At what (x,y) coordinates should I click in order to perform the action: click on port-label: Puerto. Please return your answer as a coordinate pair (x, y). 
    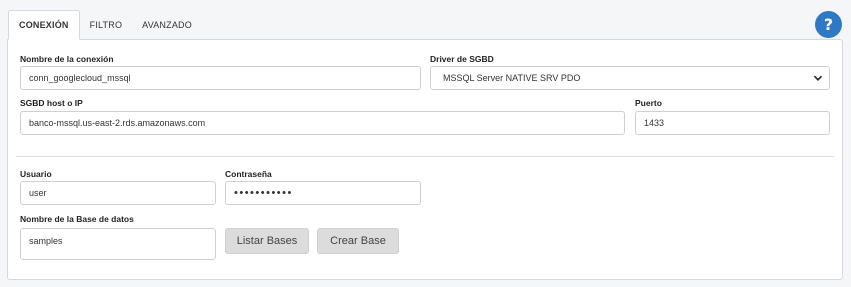
    Looking at the image, I should click on (648, 103).